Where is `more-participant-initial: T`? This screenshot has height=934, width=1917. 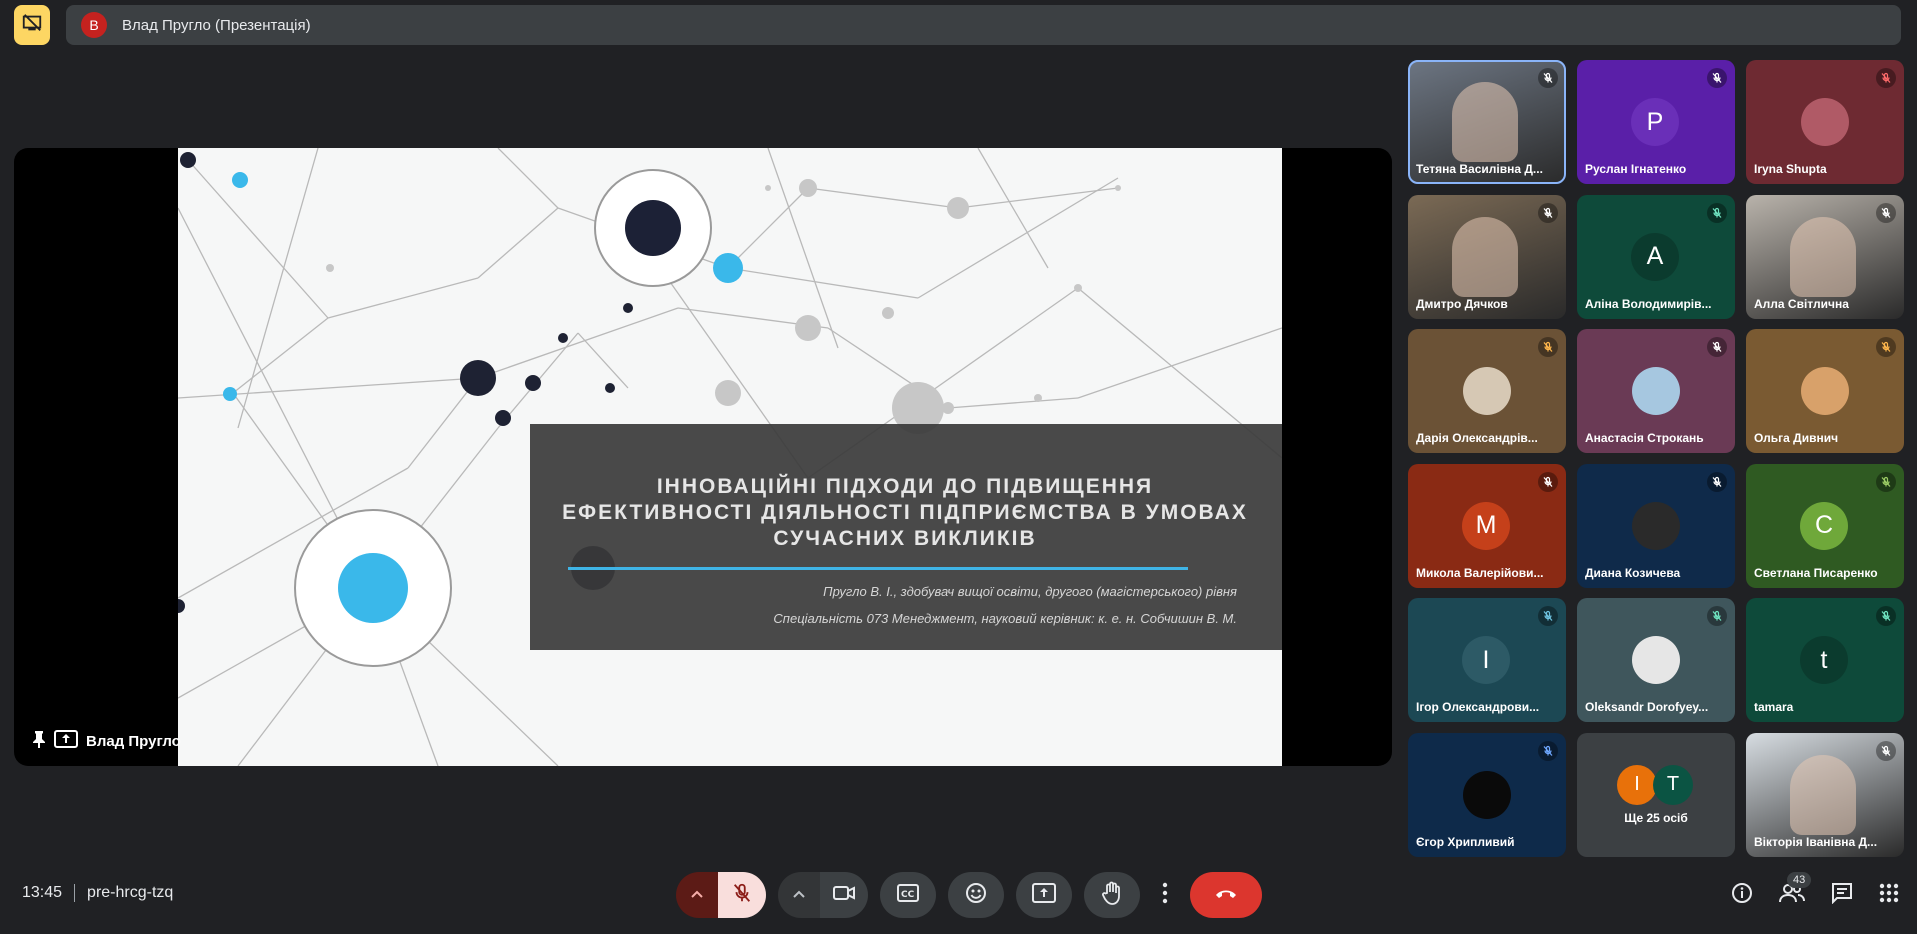 more-participant-initial: T is located at coordinates (1673, 784).